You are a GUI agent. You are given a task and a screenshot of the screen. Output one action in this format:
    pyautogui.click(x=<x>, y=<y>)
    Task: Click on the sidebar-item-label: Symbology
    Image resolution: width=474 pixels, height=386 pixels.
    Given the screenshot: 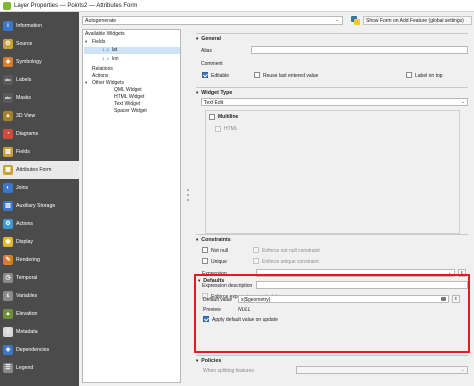 What is the action you would take?
    pyautogui.click(x=29, y=62)
    